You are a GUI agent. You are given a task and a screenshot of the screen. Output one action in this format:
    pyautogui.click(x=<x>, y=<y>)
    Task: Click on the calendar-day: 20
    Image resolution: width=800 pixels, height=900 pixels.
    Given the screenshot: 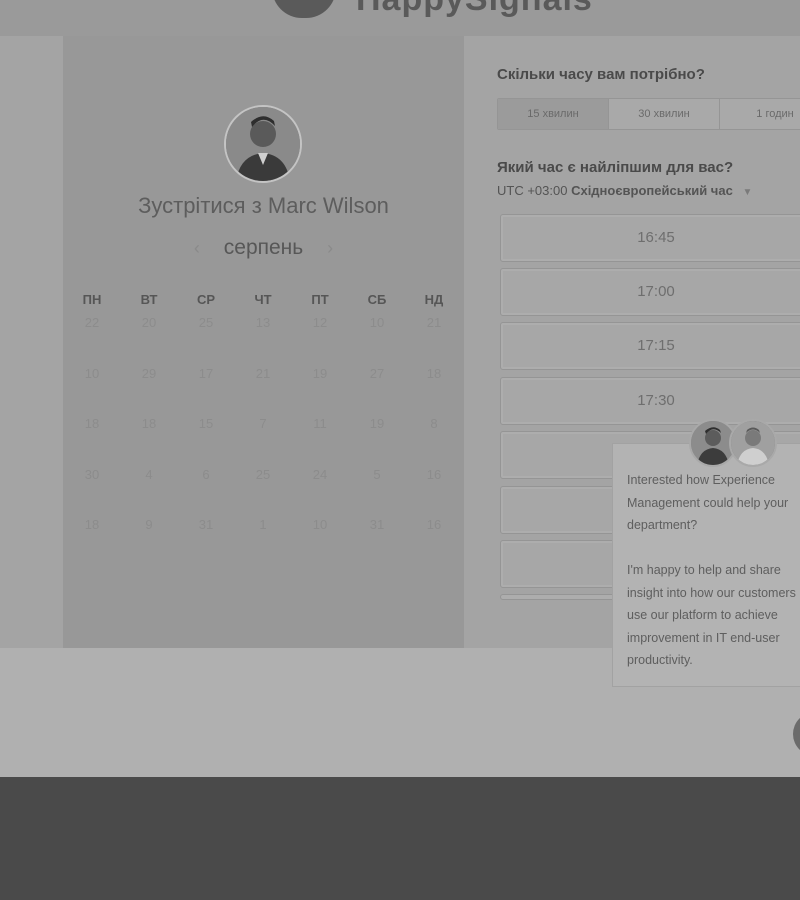 What is the action you would take?
    pyautogui.click(x=149, y=322)
    